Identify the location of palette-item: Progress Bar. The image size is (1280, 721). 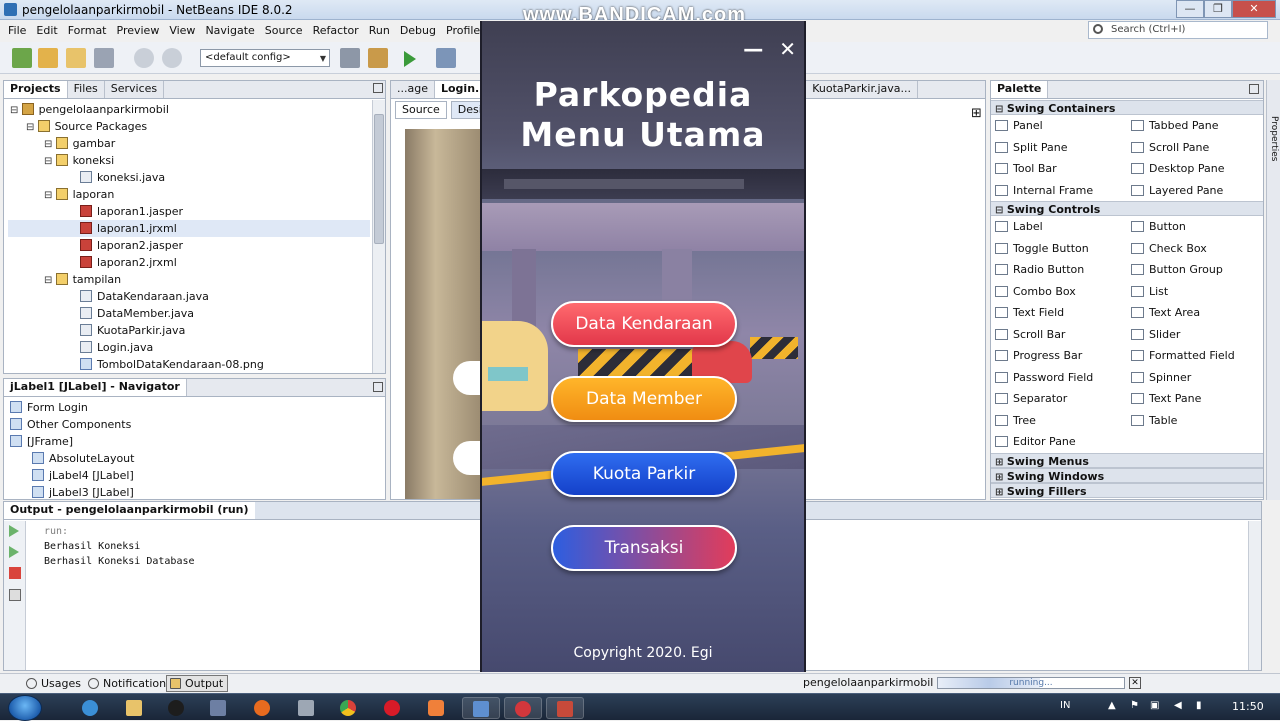
(1063, 356).